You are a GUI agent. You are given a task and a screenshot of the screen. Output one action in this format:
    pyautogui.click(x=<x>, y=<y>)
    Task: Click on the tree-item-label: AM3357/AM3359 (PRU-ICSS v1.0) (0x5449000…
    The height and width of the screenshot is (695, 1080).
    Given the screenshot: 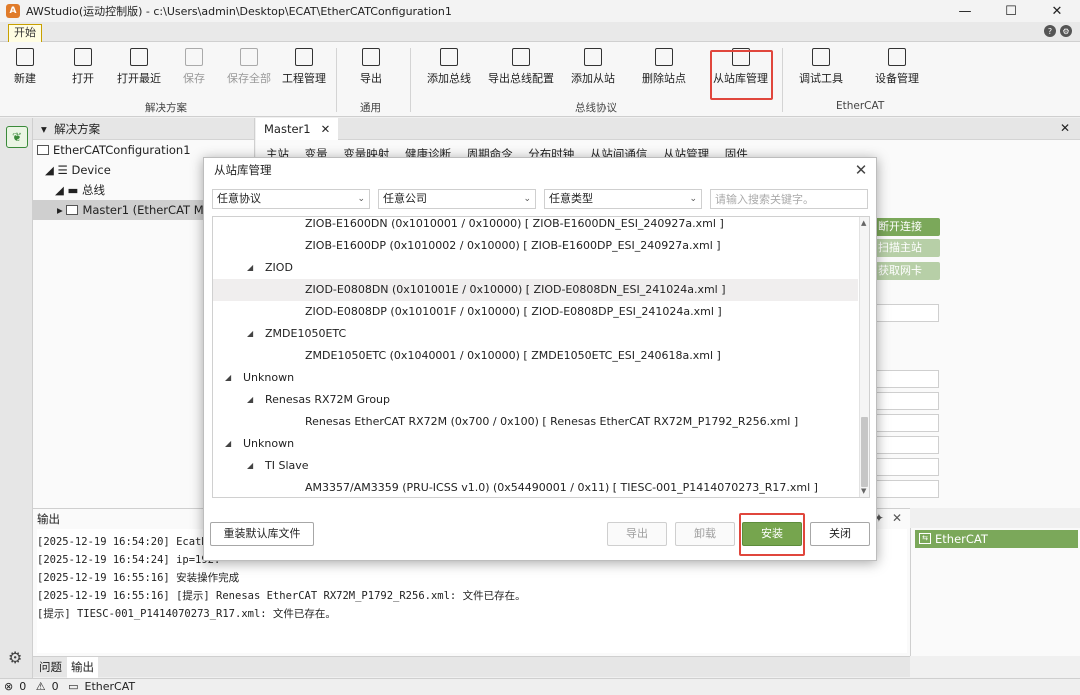 What is the action you would take?
    pyautogui.click(x=561, y=487)
    